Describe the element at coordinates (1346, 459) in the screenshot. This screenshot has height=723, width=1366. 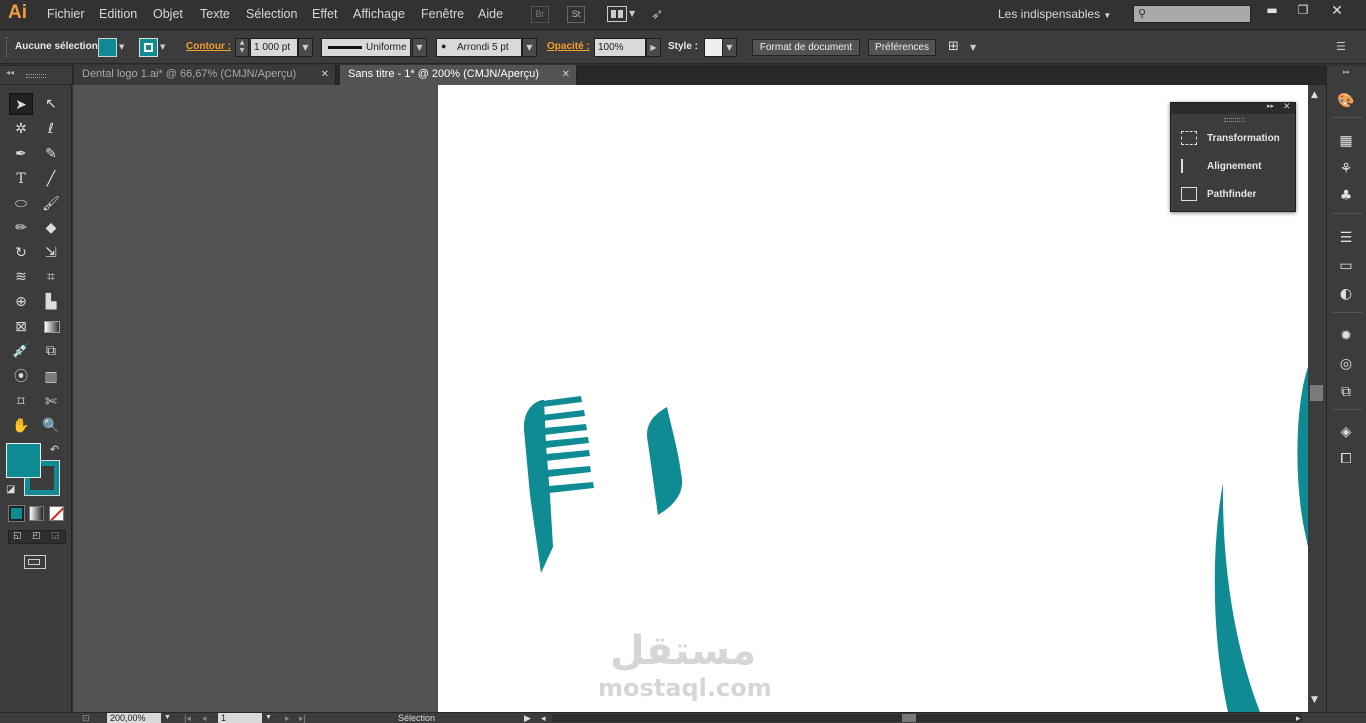
I see `artboards-icon: ⧠` at that location.